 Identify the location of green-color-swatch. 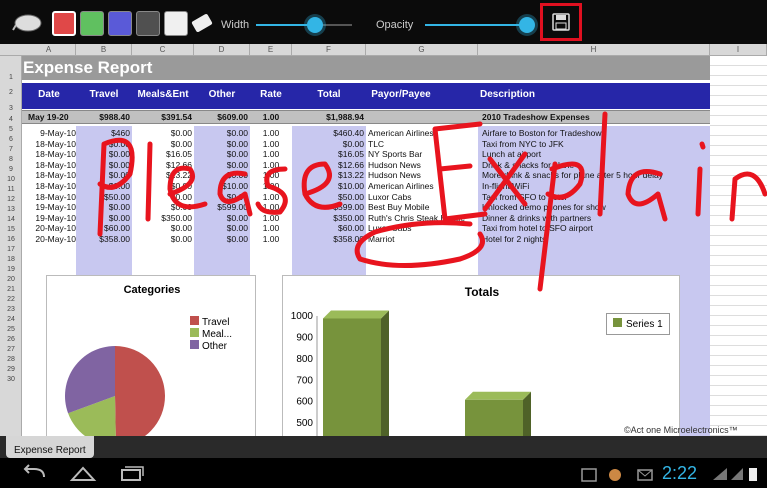
(92, 23).